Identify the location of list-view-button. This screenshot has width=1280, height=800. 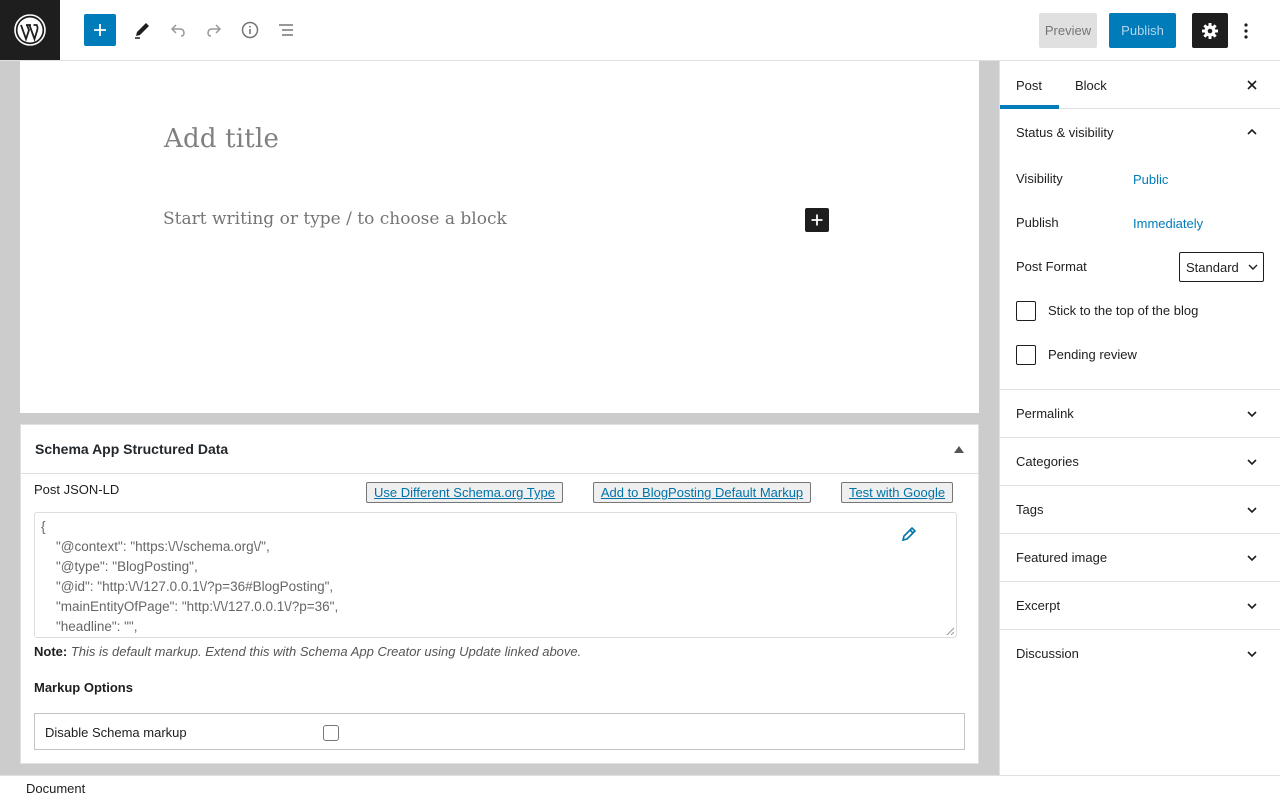
(286, 30).